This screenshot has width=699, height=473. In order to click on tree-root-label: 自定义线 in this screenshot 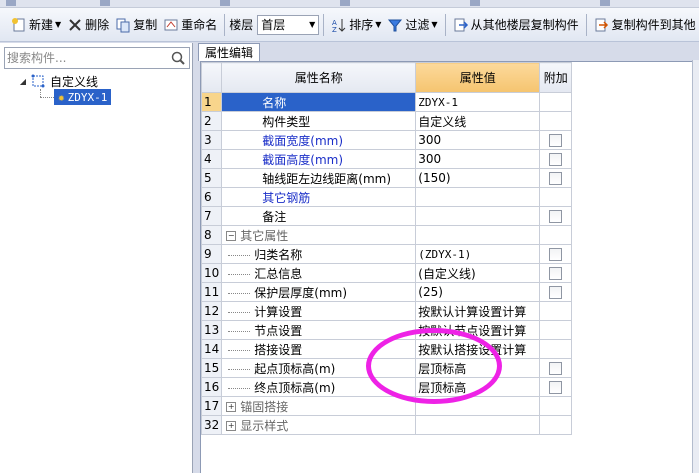, I will do `click(74, 81)`.